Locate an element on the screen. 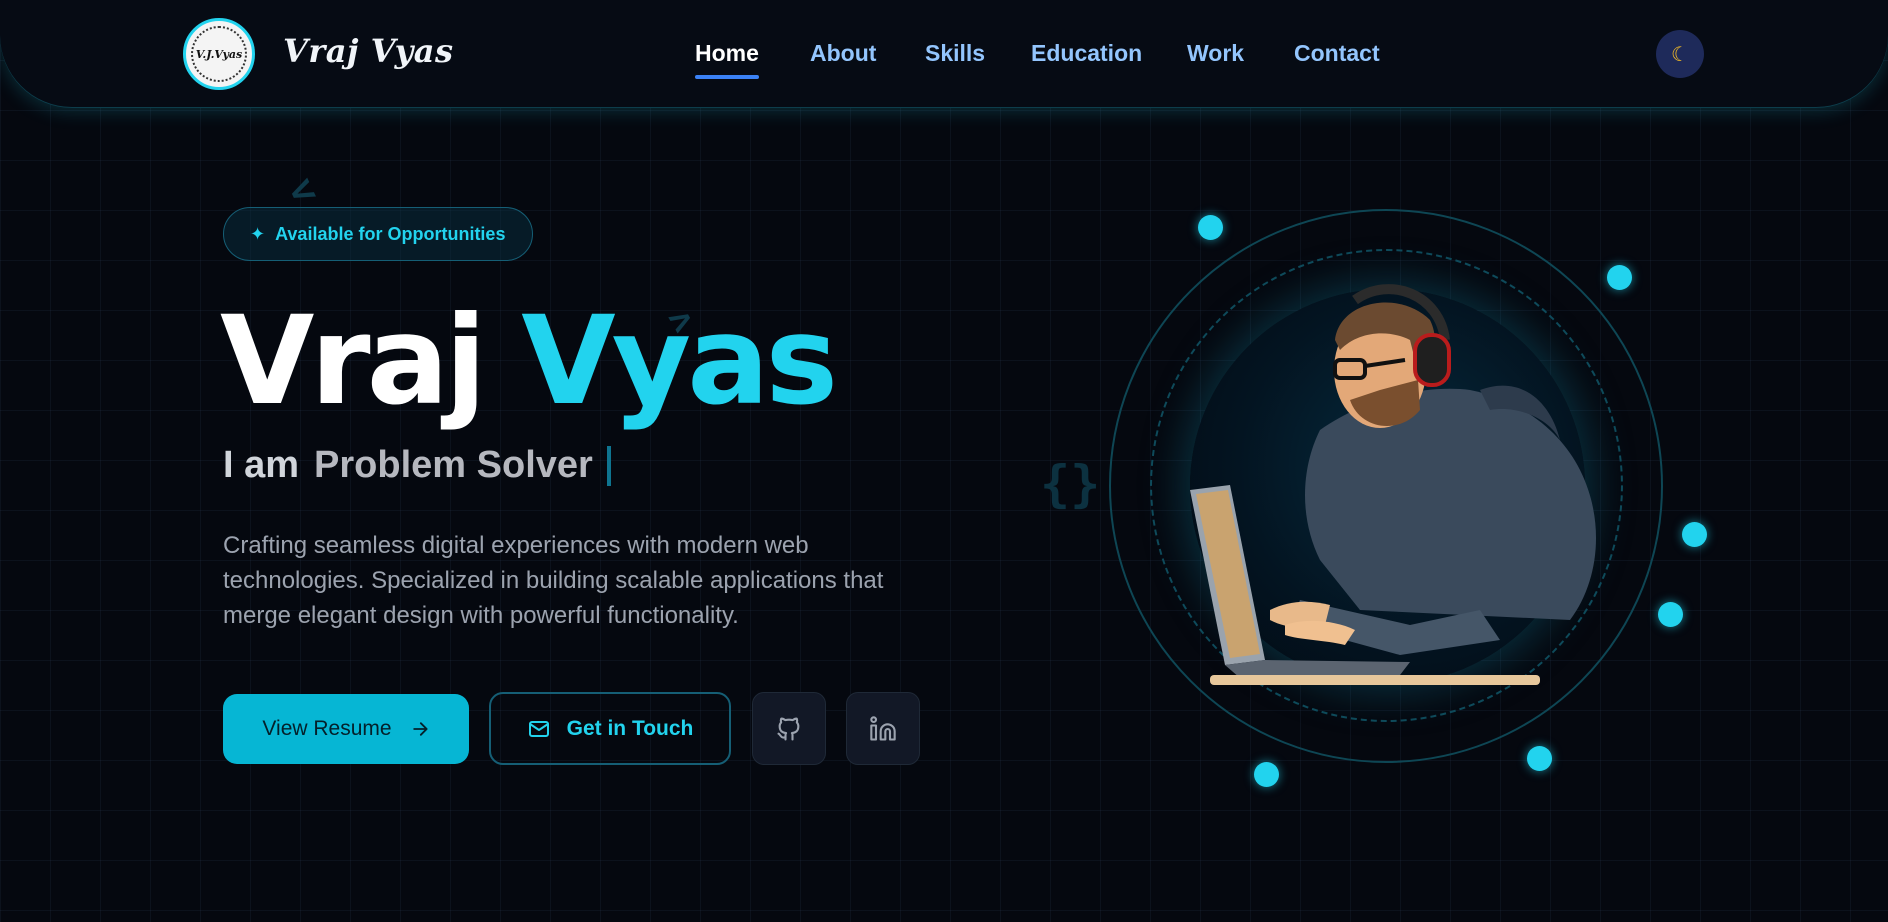 This screenshot has width=1888, height=922. github-icon is located at coordinates (788, 729).